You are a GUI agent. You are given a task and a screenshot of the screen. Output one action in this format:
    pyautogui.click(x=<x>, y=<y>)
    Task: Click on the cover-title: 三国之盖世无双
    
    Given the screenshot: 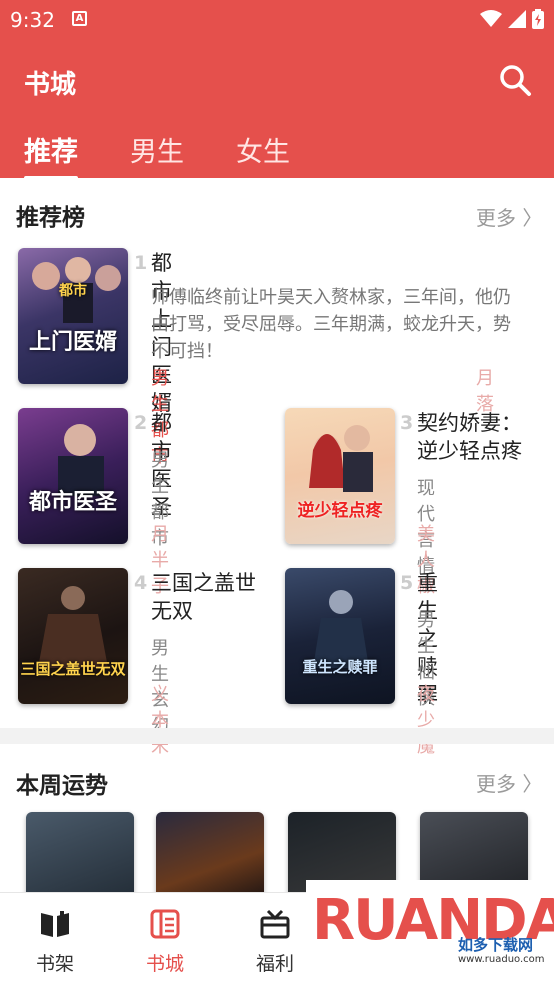 What is the action you would take?
    pyautogui.click(x=73, y=669)
    